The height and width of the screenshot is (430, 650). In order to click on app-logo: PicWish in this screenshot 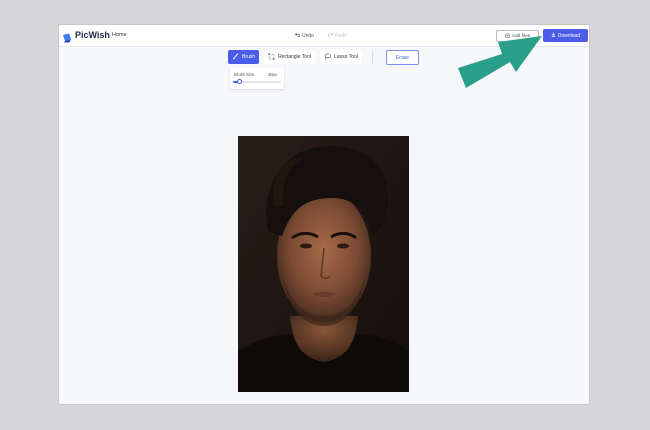, I will do `click(86, 36)`.